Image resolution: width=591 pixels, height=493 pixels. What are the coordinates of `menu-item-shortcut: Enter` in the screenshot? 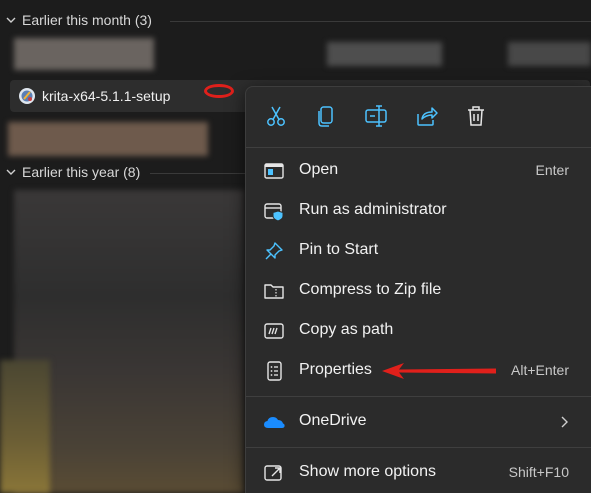 It's located at (552, 170).